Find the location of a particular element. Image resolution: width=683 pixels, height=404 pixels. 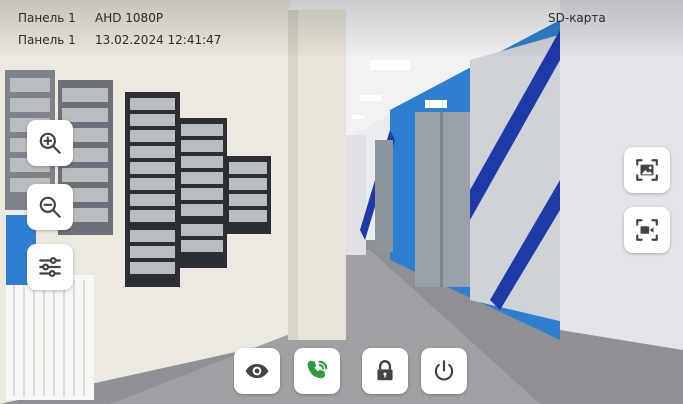

image-settings-button is located at coordinates (50, 267).